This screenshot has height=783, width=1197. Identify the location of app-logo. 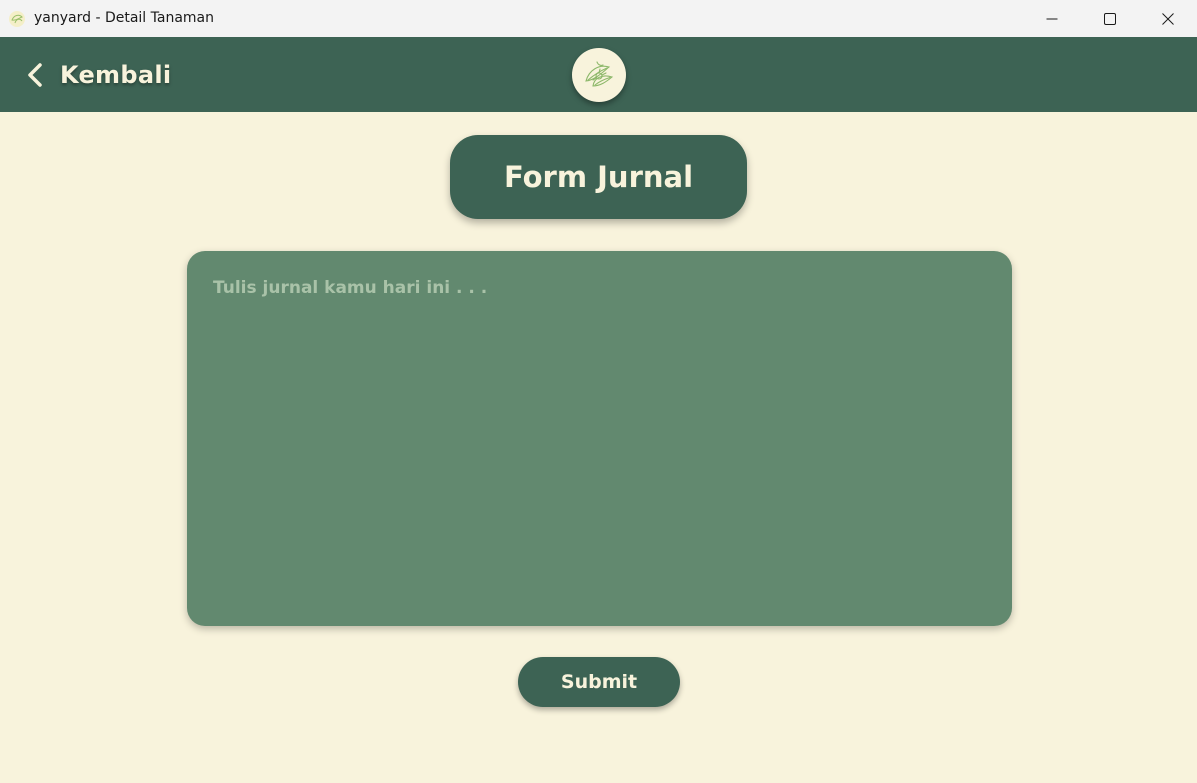
(599, 75).